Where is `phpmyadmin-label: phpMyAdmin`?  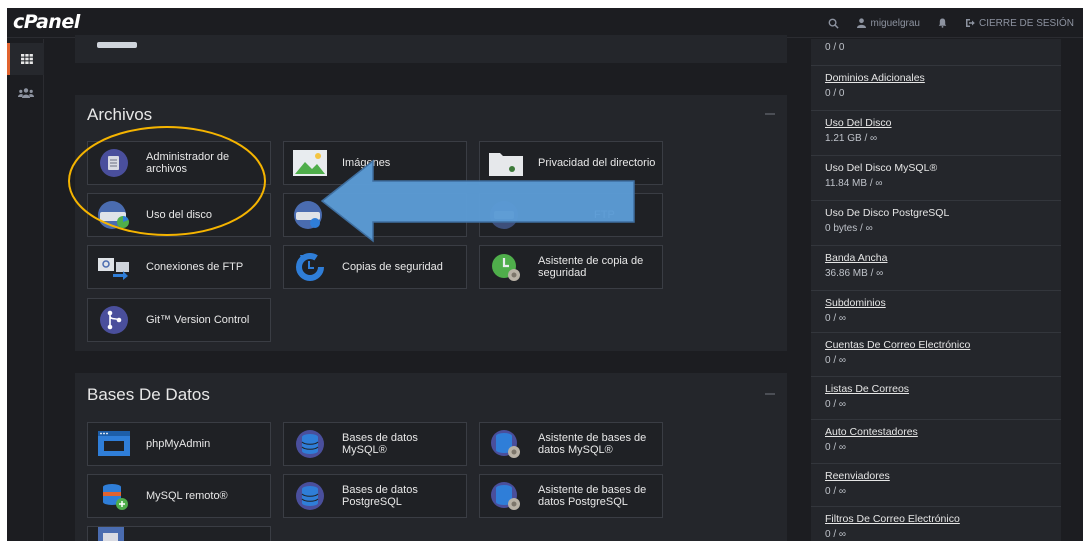
phpmyadmin-label: phpMyAdmin is located at coordinates (178, 444).